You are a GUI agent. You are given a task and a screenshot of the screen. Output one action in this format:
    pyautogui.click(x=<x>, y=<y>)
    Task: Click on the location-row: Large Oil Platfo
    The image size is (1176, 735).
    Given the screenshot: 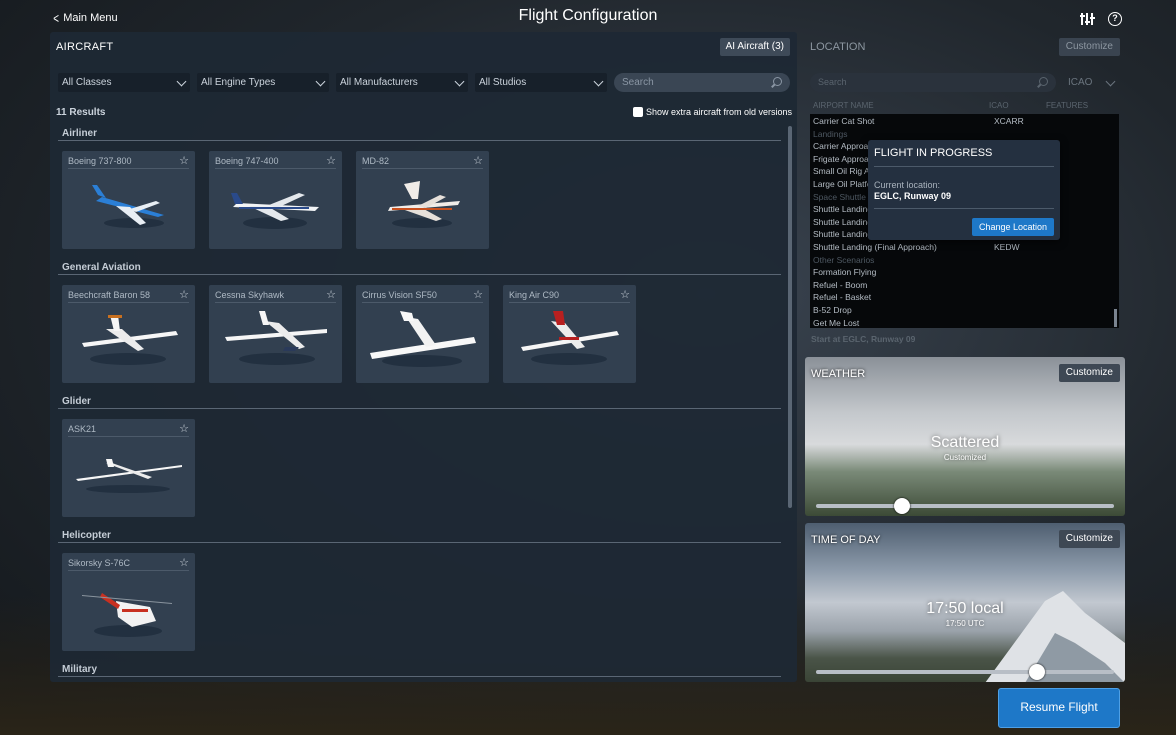 What is the action you would take?
    pyautogui.click(x=842, y=184)
    